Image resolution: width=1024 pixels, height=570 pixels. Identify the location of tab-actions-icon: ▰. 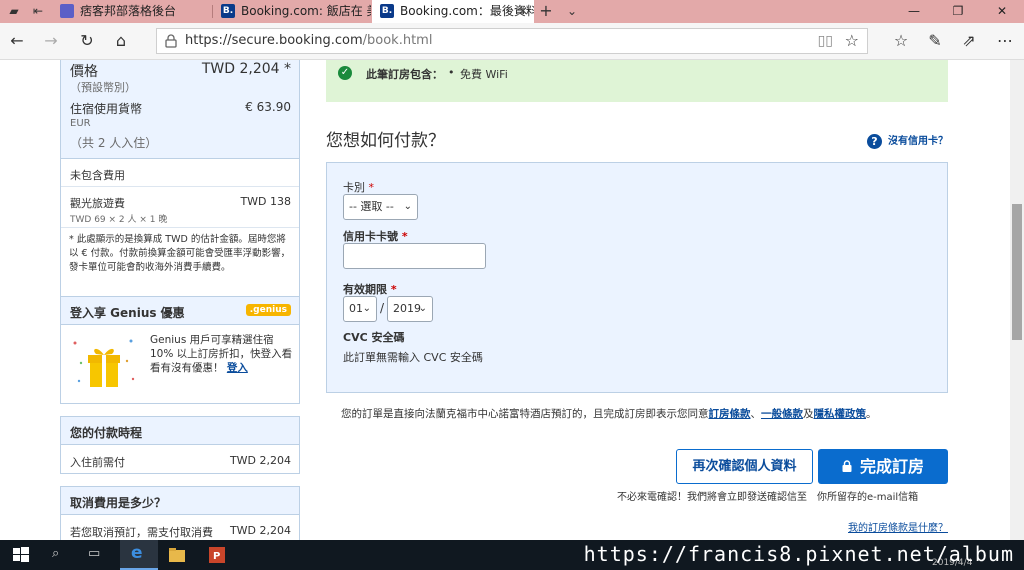
(14, 11).